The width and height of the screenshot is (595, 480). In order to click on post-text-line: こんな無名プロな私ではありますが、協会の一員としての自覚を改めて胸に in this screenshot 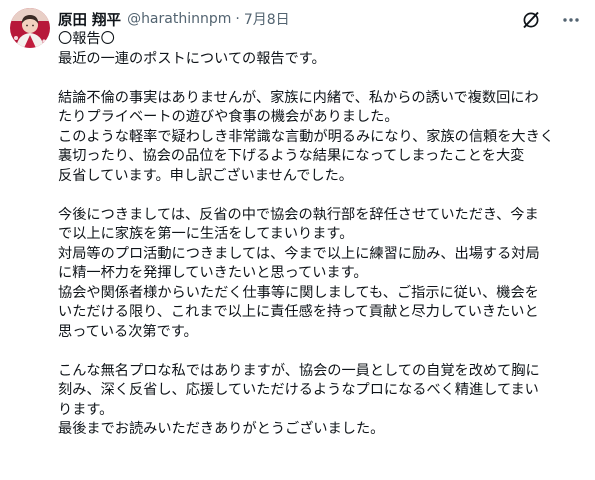, I will do `click(299, 370)`.